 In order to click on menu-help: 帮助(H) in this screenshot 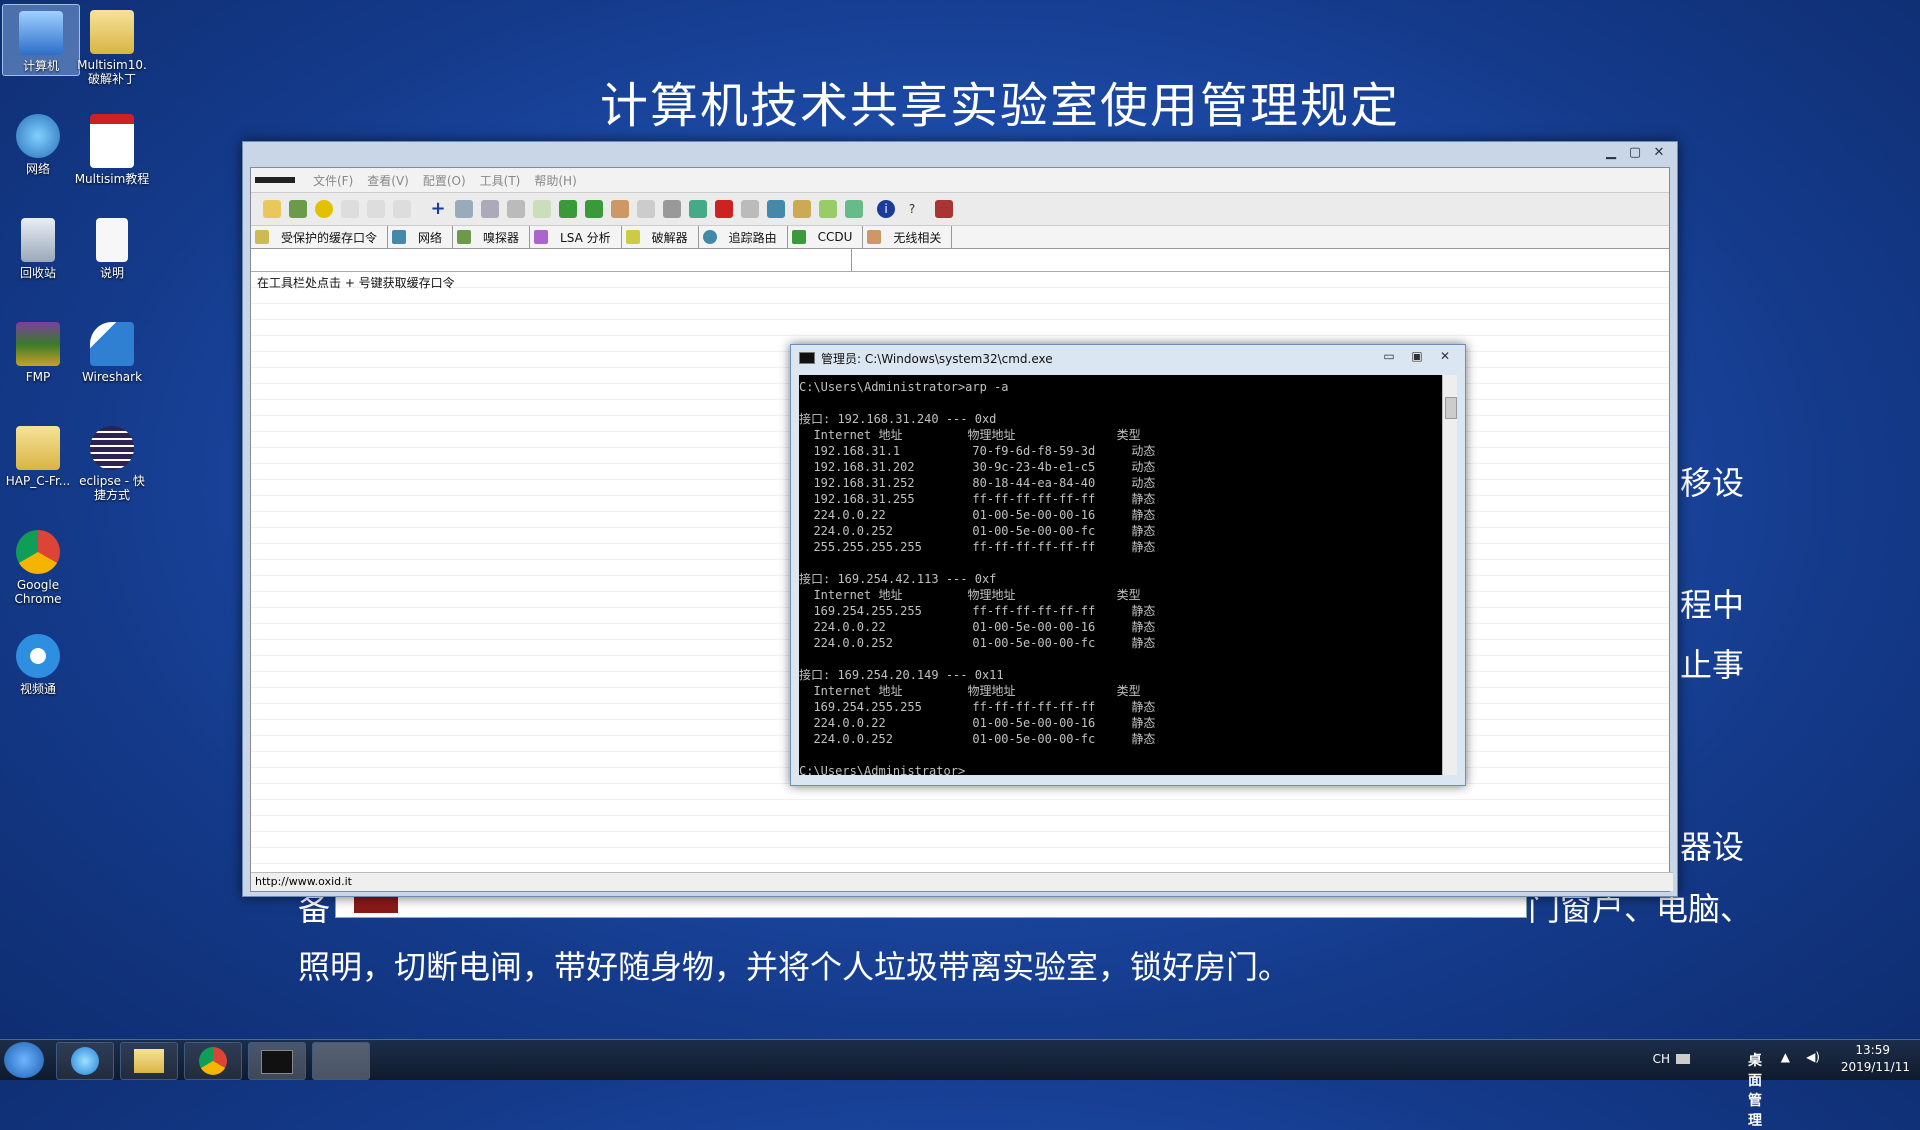, I will do `click(555, 180)`.